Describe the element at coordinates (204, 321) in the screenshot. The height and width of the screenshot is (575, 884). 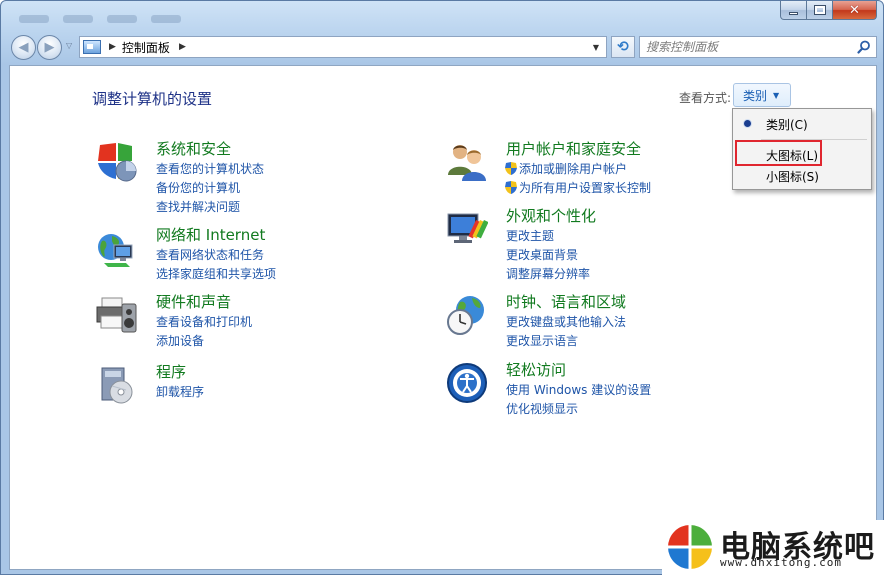
I see `link-devices-printers: 查看设备和打印机` at that location.